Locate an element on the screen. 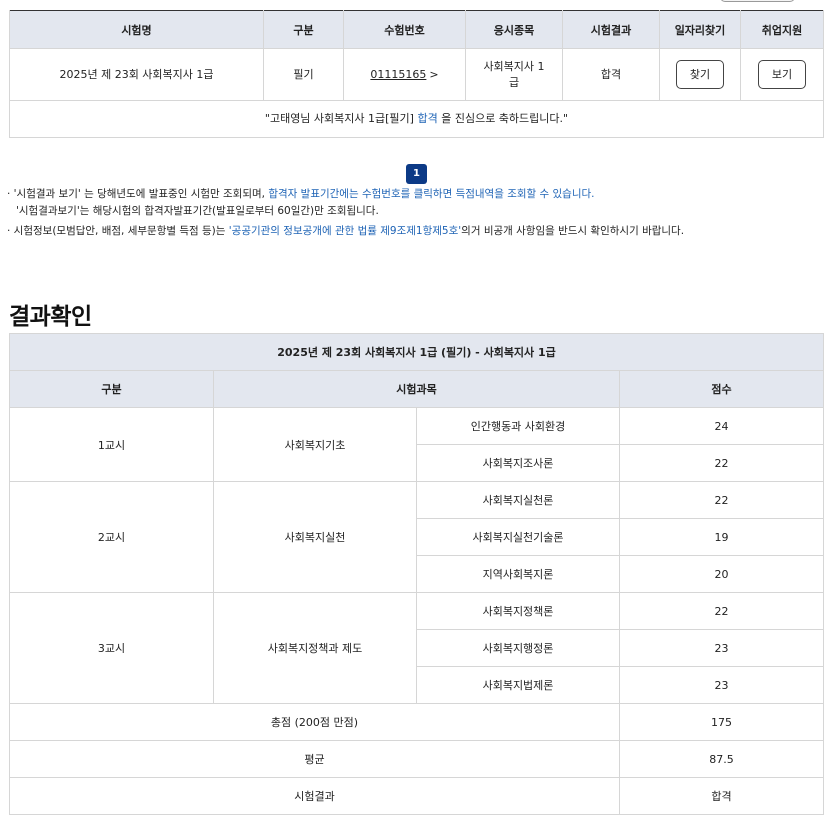  notice-highlight: '공공기관의 정보공개에 관한 법률 제9조제1항제5호' is located at coordinates (345, 231).